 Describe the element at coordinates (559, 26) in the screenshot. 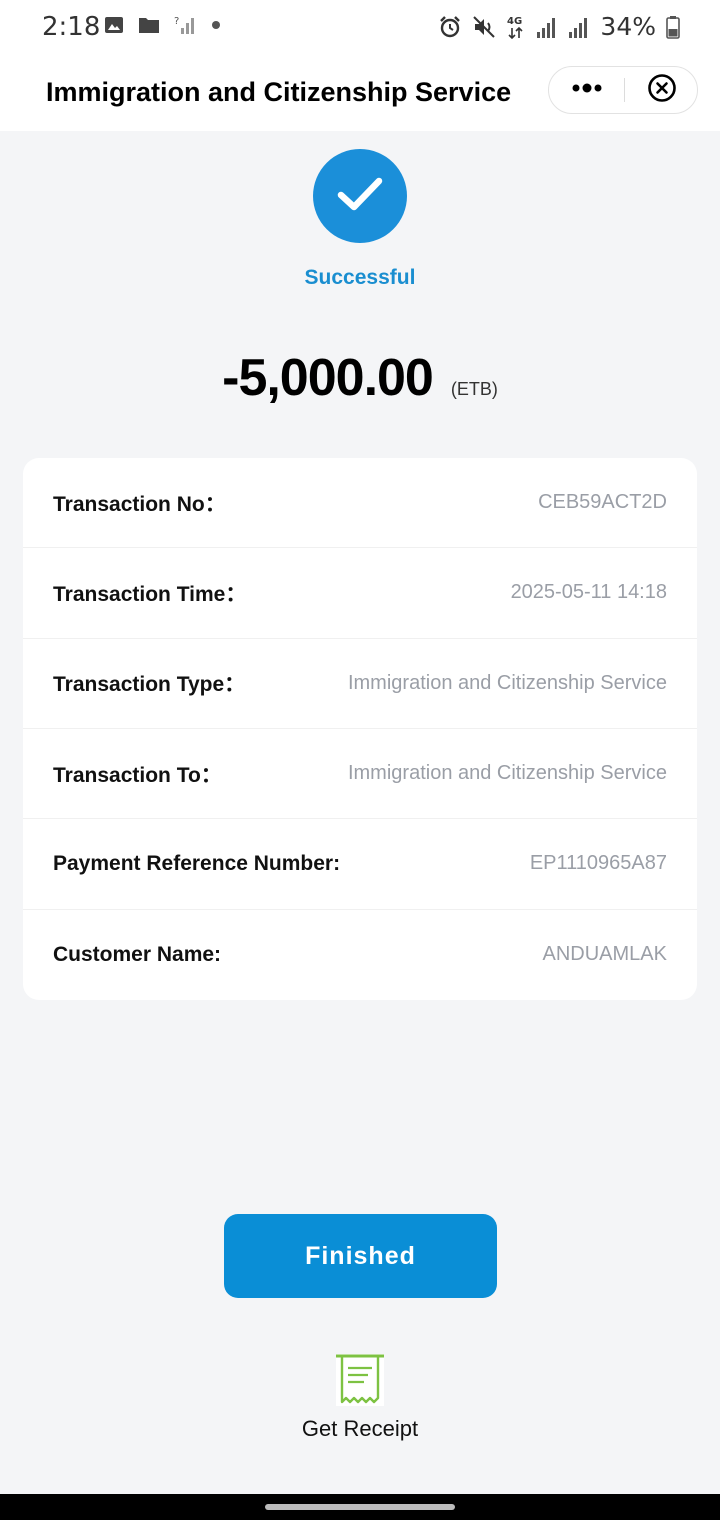

I see `status-right-icons: 4G 34%` at that location.